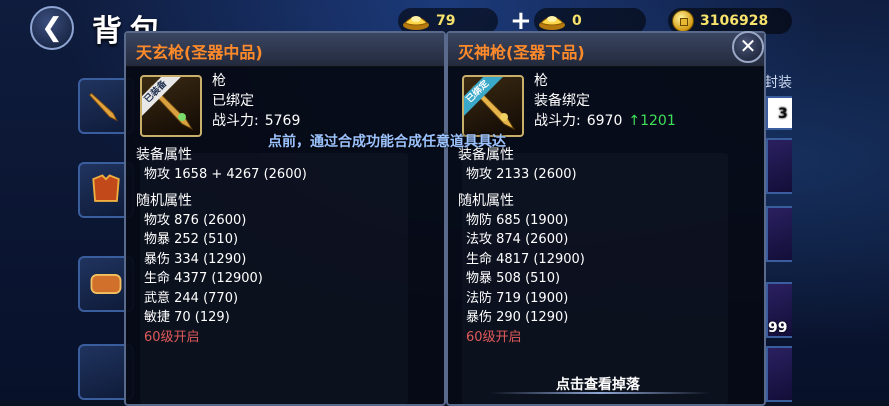 The image size is (889, 406). Describe the element at coordinates (195, 220) in the screenshot. I see `random-attr: 物攻 876 (2600)` at that location.